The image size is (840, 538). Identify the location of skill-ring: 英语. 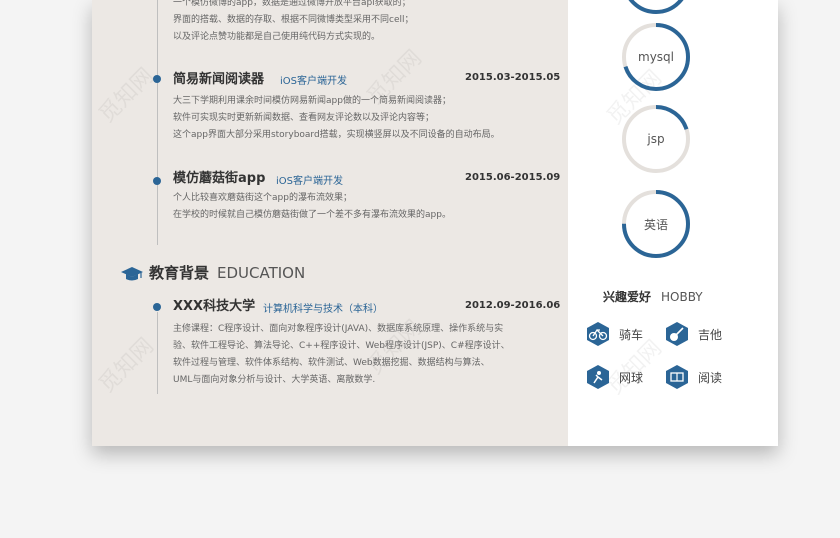
(656, 224).